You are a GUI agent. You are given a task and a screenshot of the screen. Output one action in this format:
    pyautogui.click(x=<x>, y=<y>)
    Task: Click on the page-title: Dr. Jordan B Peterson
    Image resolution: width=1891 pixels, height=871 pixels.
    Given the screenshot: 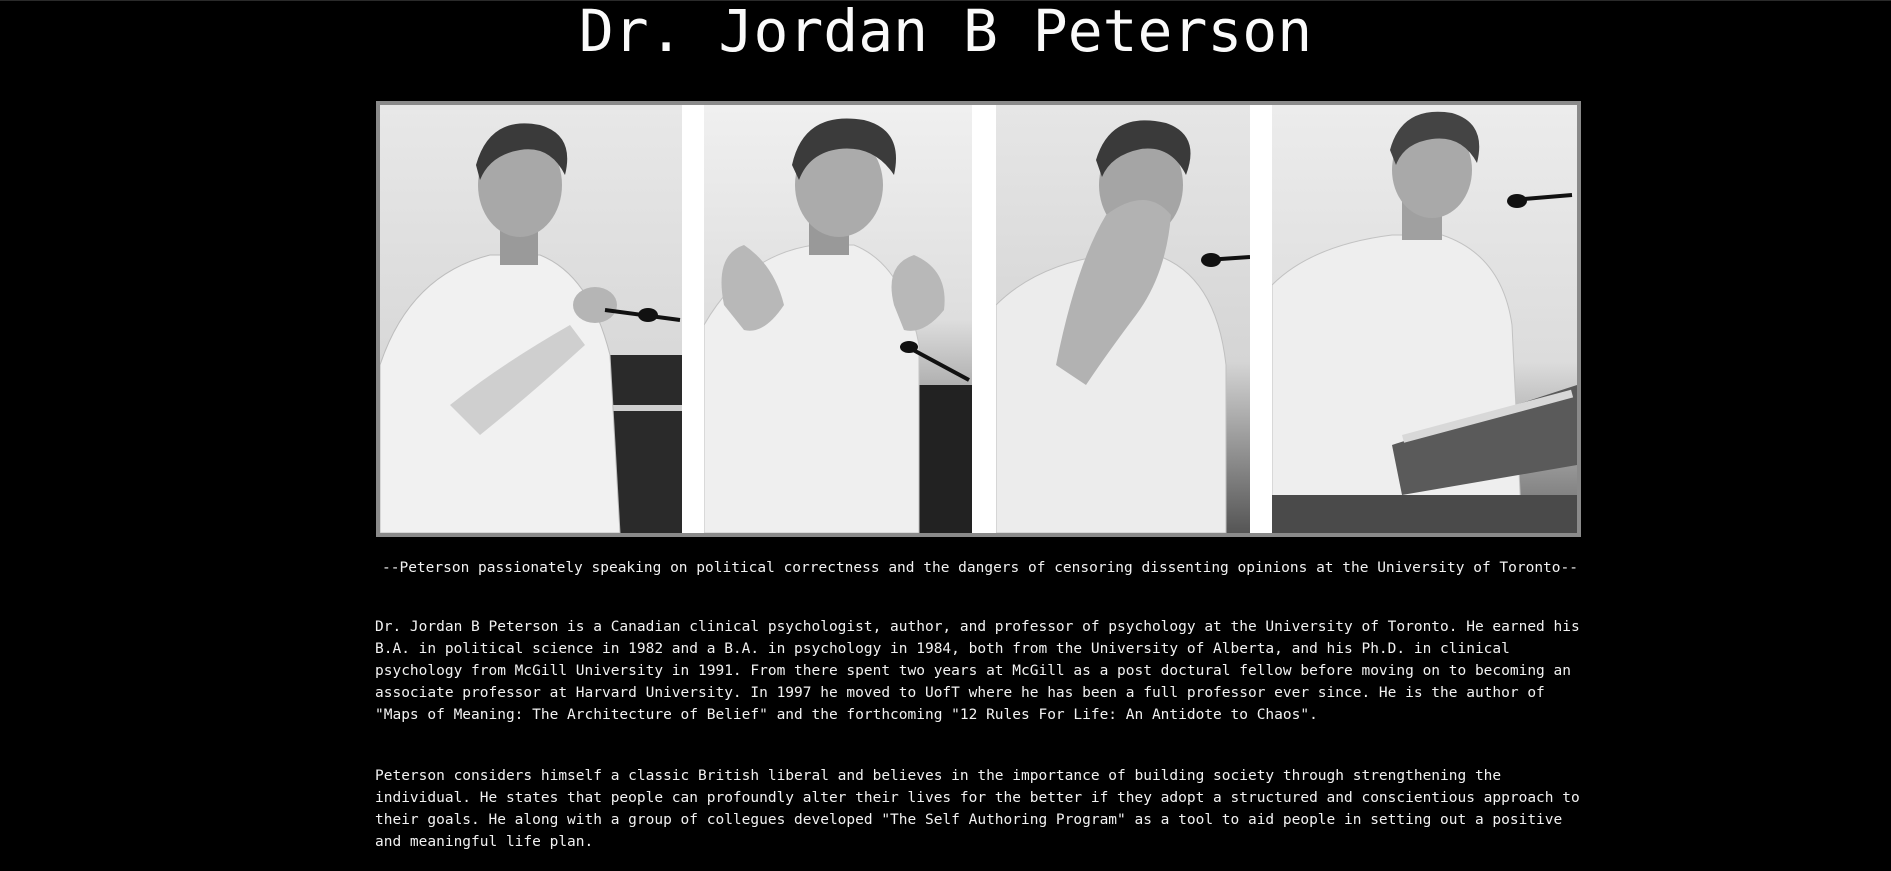 What is the action you would take?
    pyautogui.click(x=945, y=32)
    